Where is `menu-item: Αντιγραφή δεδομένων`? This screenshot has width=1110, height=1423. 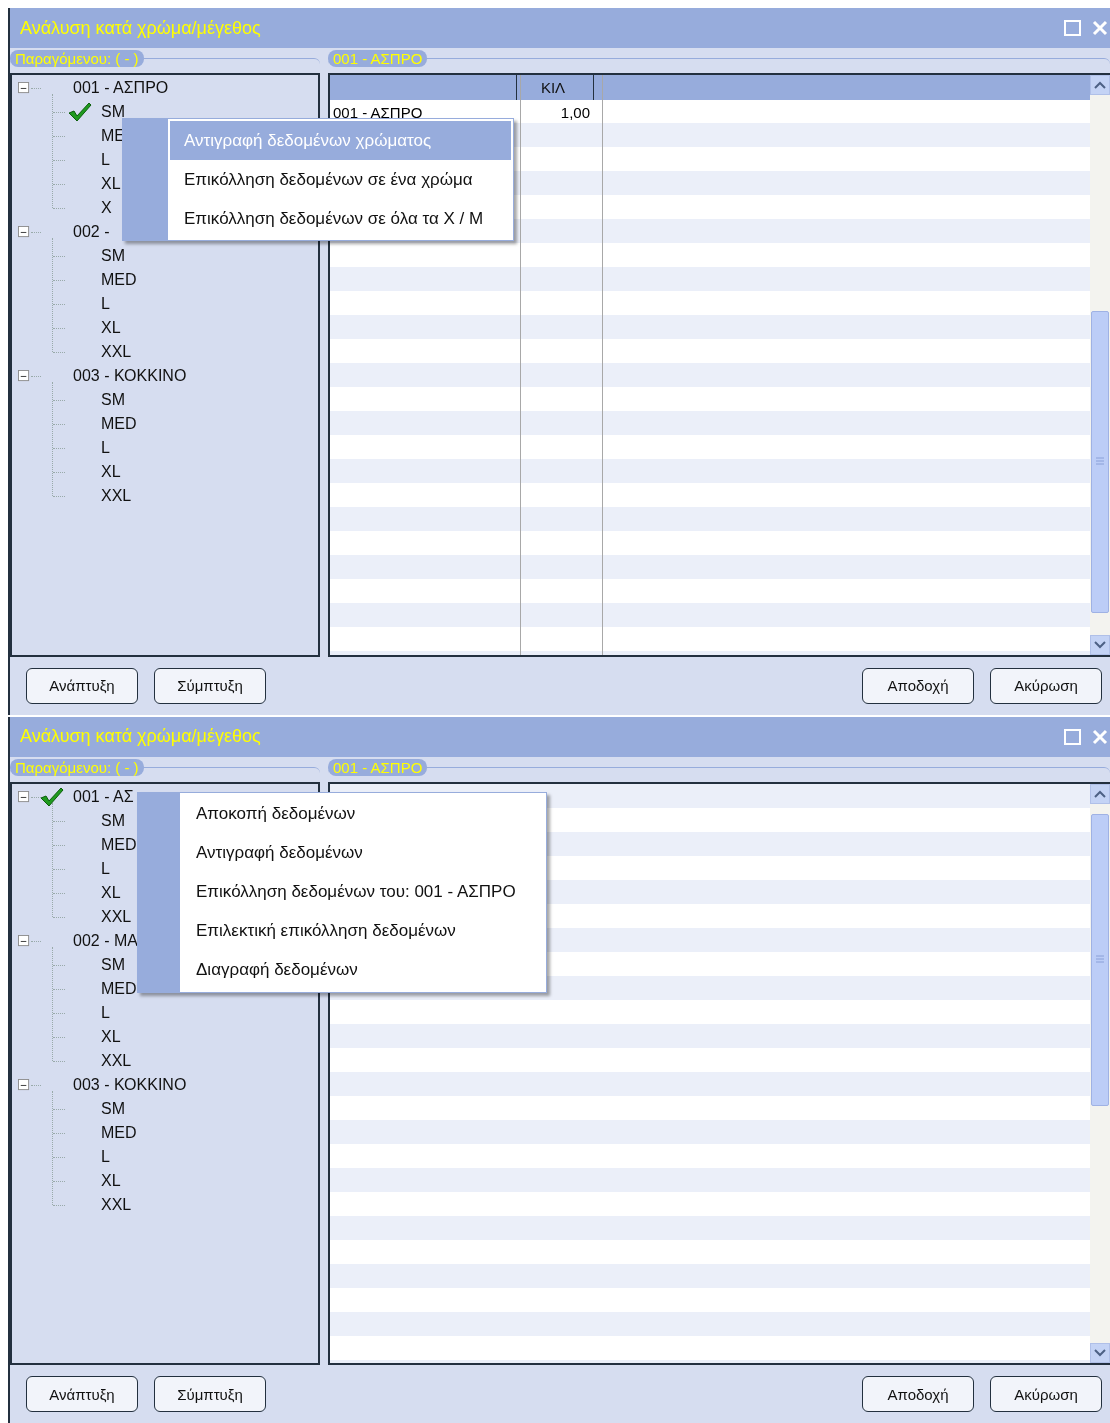 menu-item: Αντιγραφή δεδομένων is located at coordinates (363, 853).